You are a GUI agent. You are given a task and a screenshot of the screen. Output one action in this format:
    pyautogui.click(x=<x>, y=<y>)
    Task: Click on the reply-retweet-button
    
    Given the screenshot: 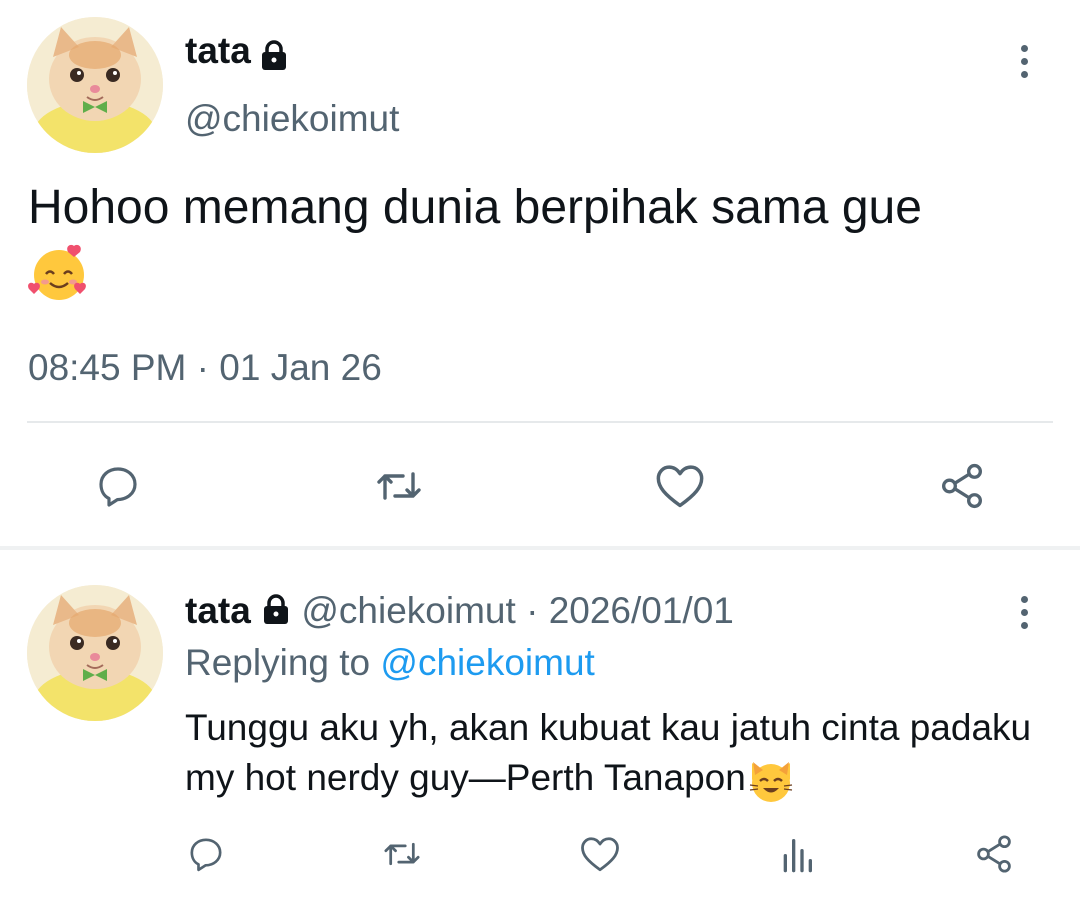 What is the action you would take?
    pyautogui.click(x=402, y=854)
    